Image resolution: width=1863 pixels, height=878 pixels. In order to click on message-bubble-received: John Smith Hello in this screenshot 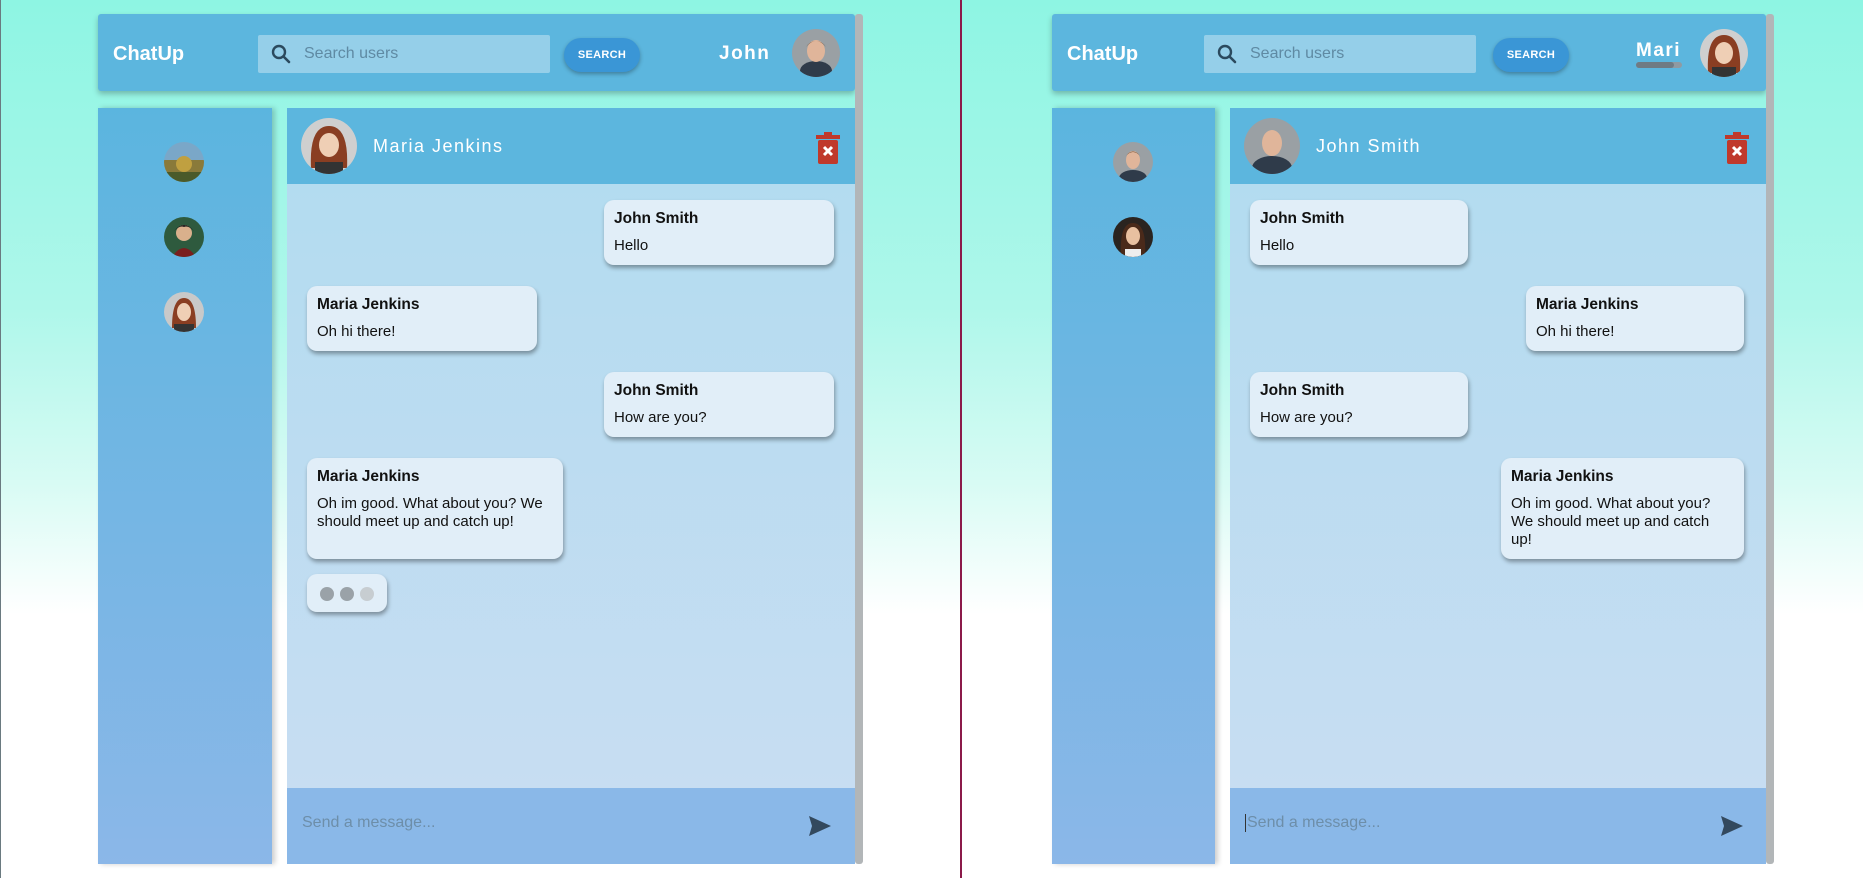, I will do `click(1359, 232)`.